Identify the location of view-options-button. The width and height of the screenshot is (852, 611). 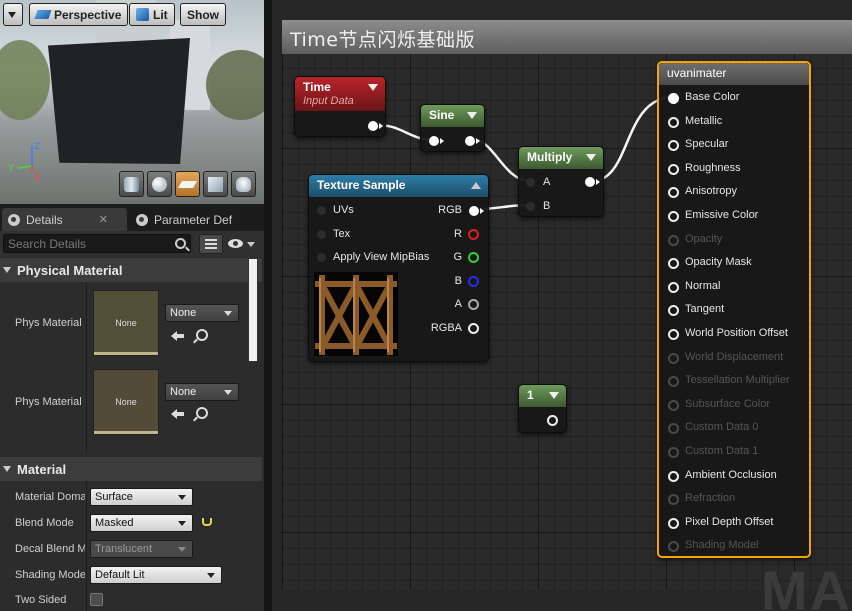
(243, 244).